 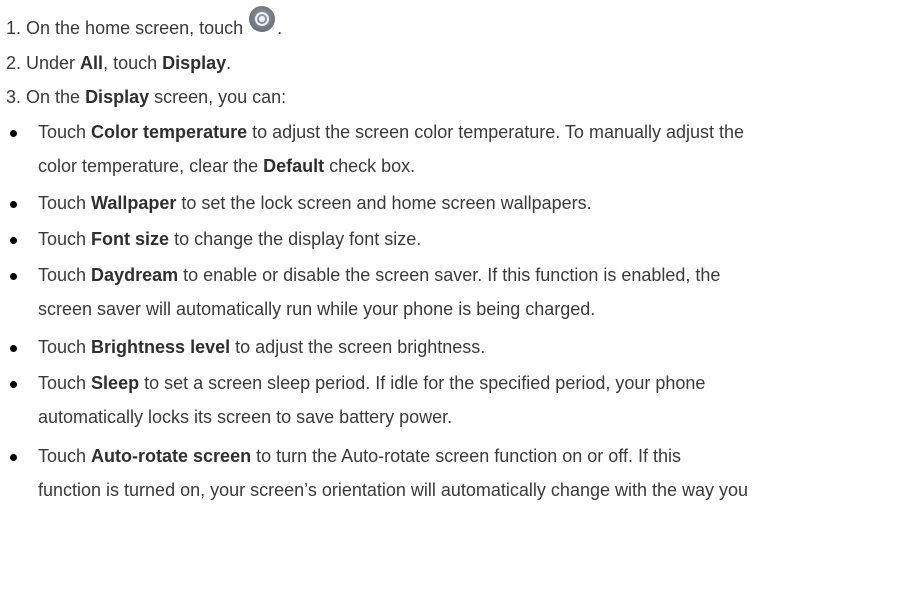 I want to click on step-1: 1. On the home screen, touch., so click(x=144, y=25).